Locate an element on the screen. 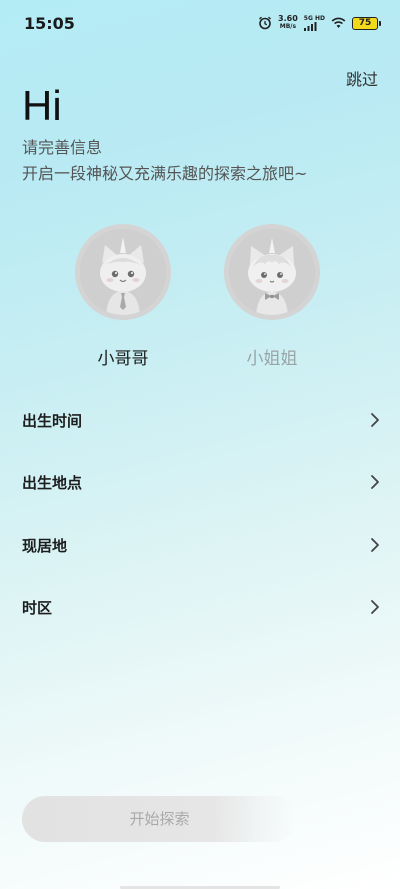 The width and height of the screenshot is (400, 889). girl-avatar-icon is located at coordinates (272, 272).